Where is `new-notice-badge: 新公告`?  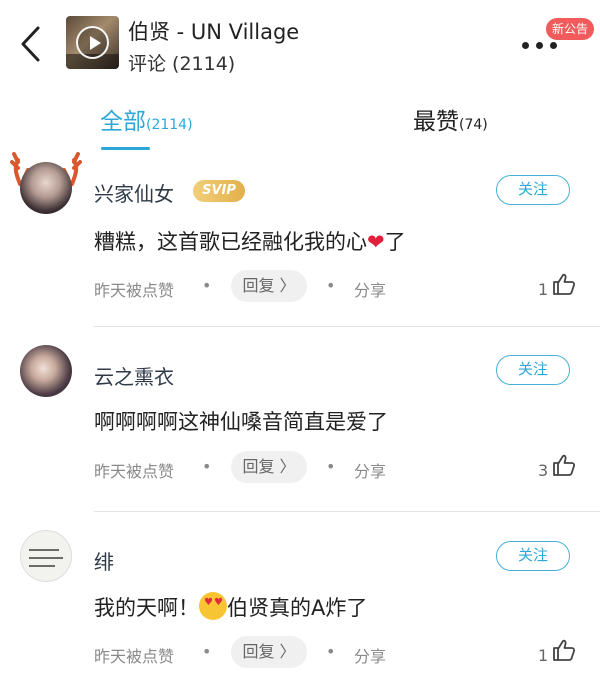
new-notice-badge: 新公告 is located at coordinates (570, 29).